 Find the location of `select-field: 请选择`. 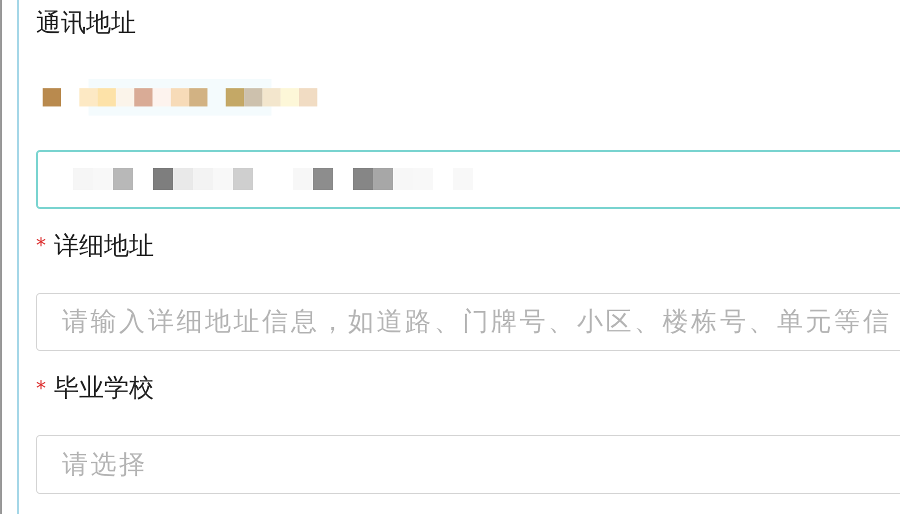

select-field: 请选择 is located at coordinates (468, 464).